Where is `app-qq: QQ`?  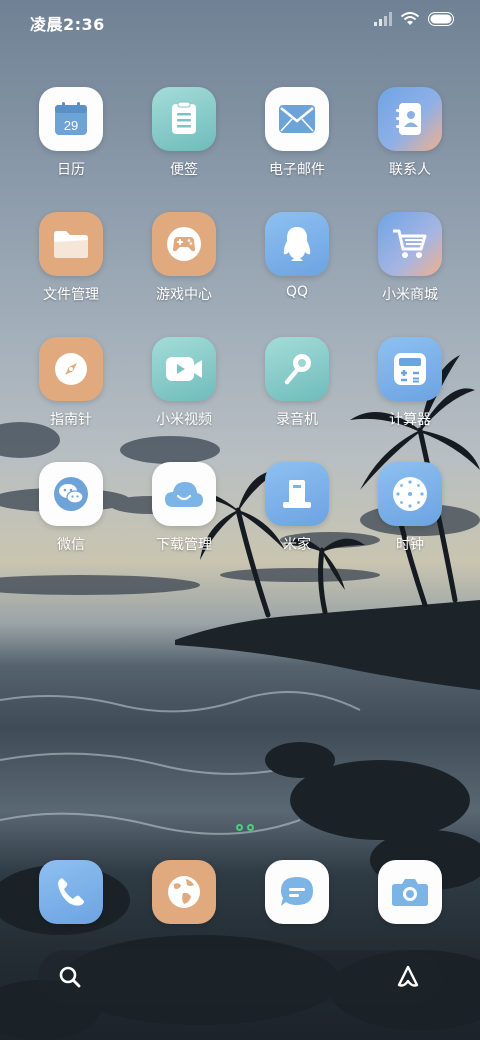
app-qq: QQ is located at coordinates (297, 256).